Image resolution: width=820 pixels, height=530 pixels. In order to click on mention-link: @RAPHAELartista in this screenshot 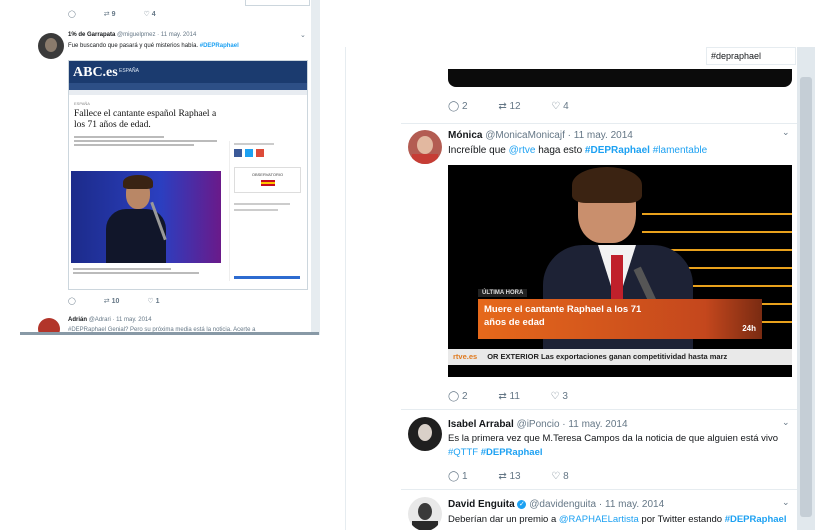, I will do `click(599, 519)`.